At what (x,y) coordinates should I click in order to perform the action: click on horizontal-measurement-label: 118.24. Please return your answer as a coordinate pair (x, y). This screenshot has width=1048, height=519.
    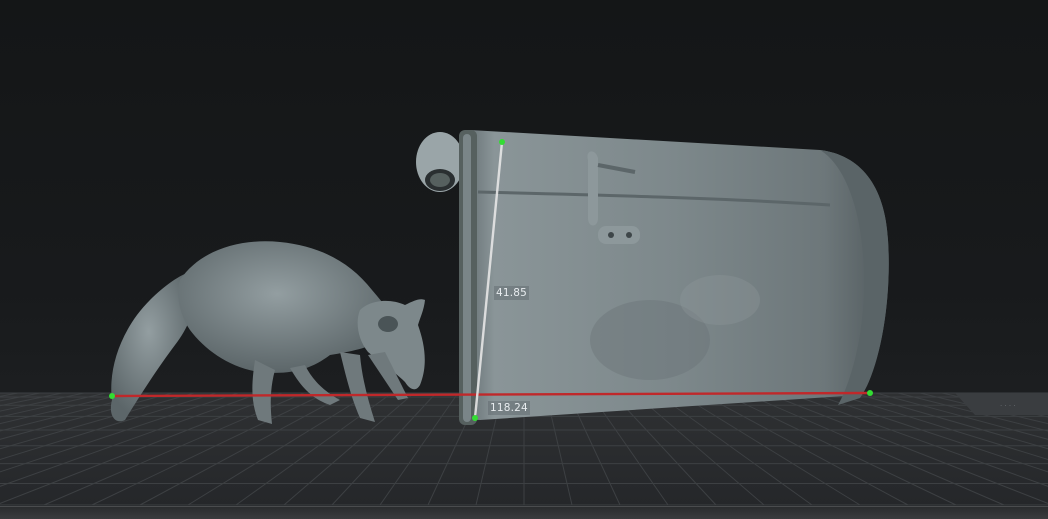
    Looking at the image, I should click on (509, 408).